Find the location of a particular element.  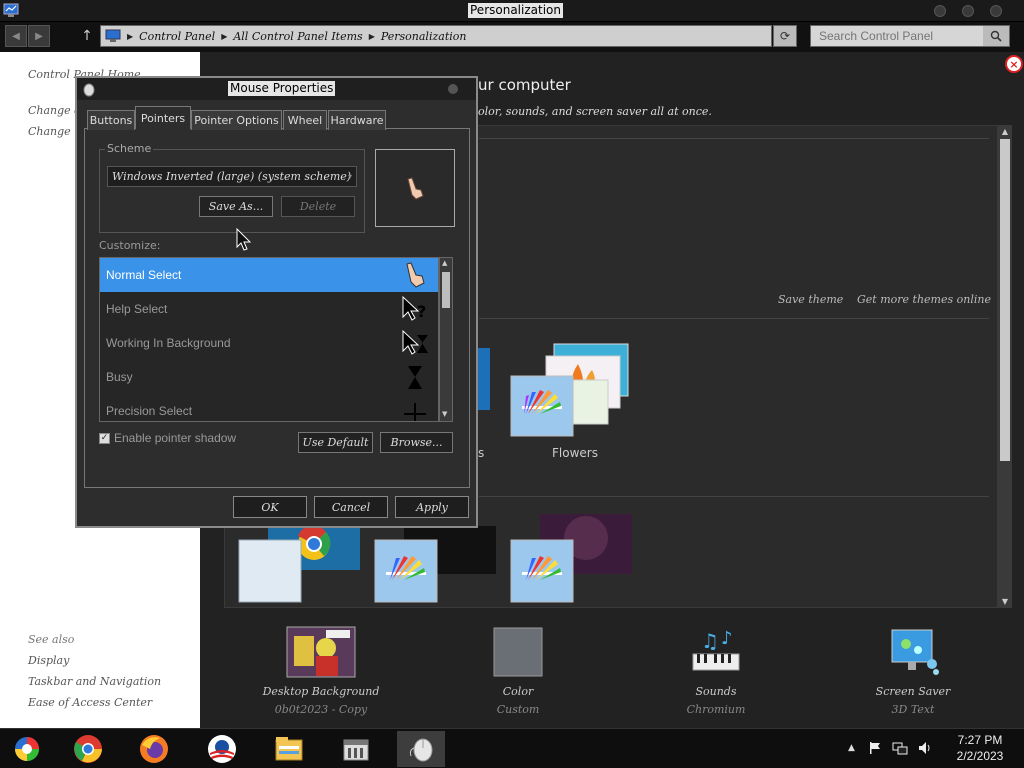

refresh-button: ⟳ is located at coordinates (785, 36).